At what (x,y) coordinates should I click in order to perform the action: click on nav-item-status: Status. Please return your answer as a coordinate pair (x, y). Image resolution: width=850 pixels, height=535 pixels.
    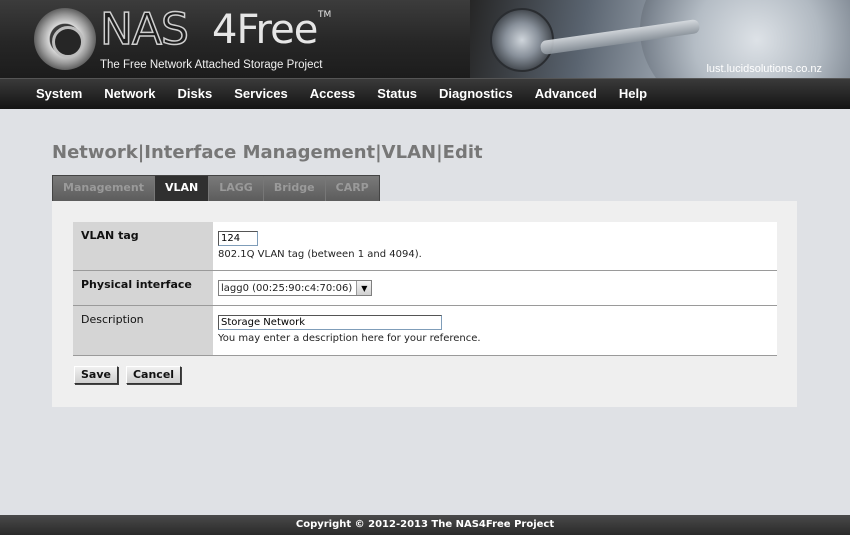
    Looking at the image, I should click on (397, 94).